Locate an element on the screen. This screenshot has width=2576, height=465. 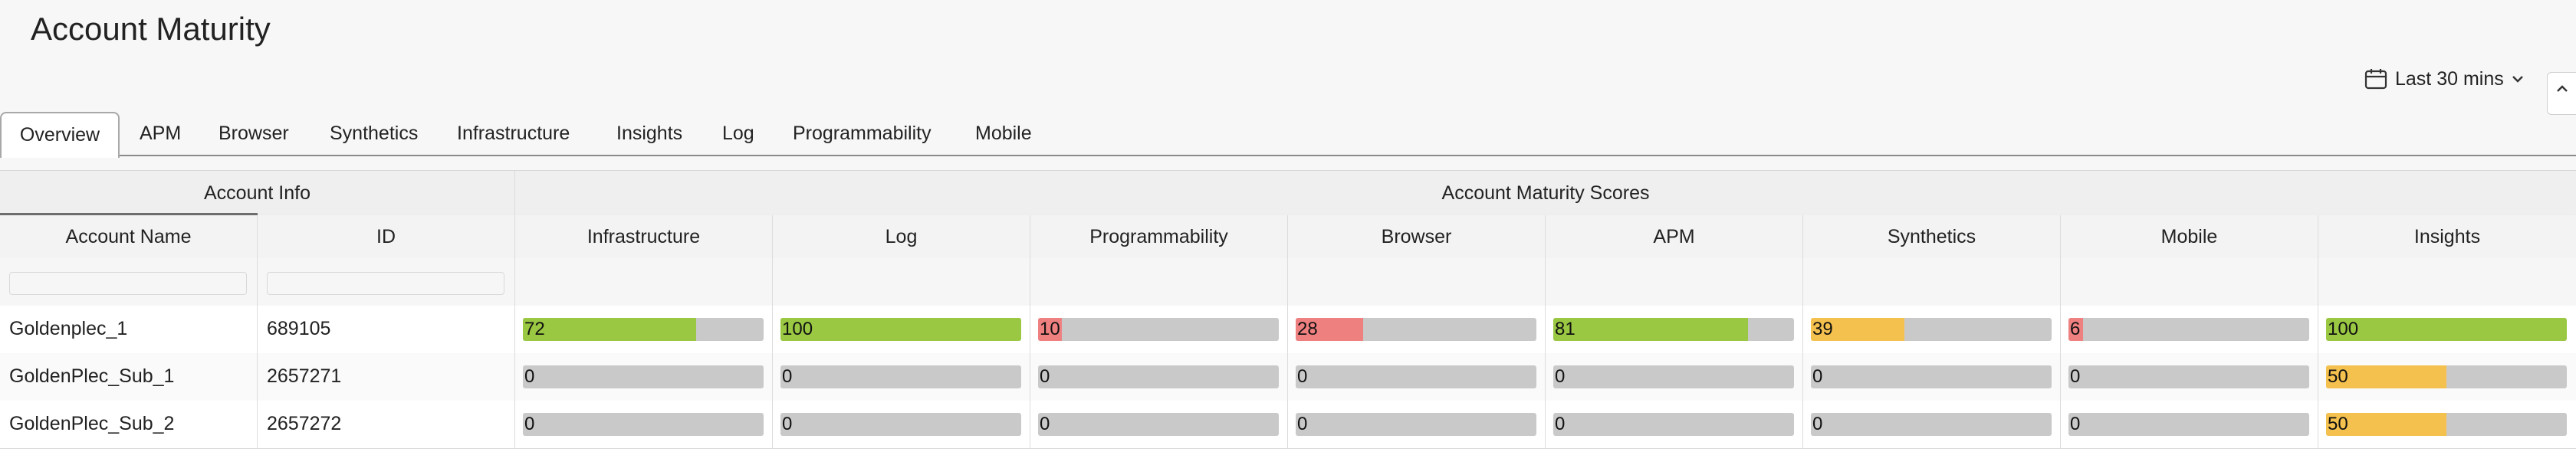
column-header-browser: Browser is located at coordinates (1417, 237).